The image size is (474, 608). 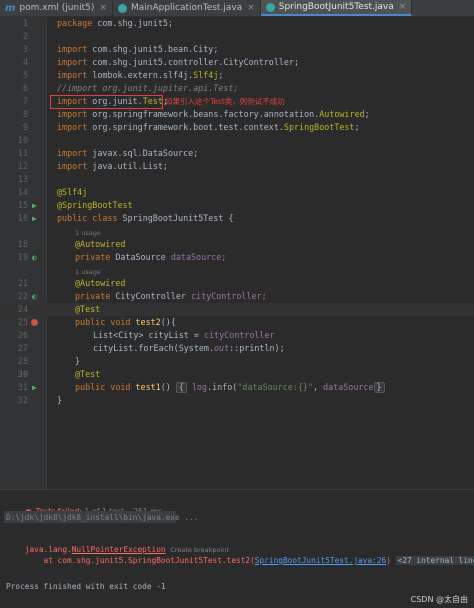 What do you see at coordinates (434, 560) in the screenshot?
I see `internal-lines-chip: <27 internal lines>` at bounding box center [434, 560].